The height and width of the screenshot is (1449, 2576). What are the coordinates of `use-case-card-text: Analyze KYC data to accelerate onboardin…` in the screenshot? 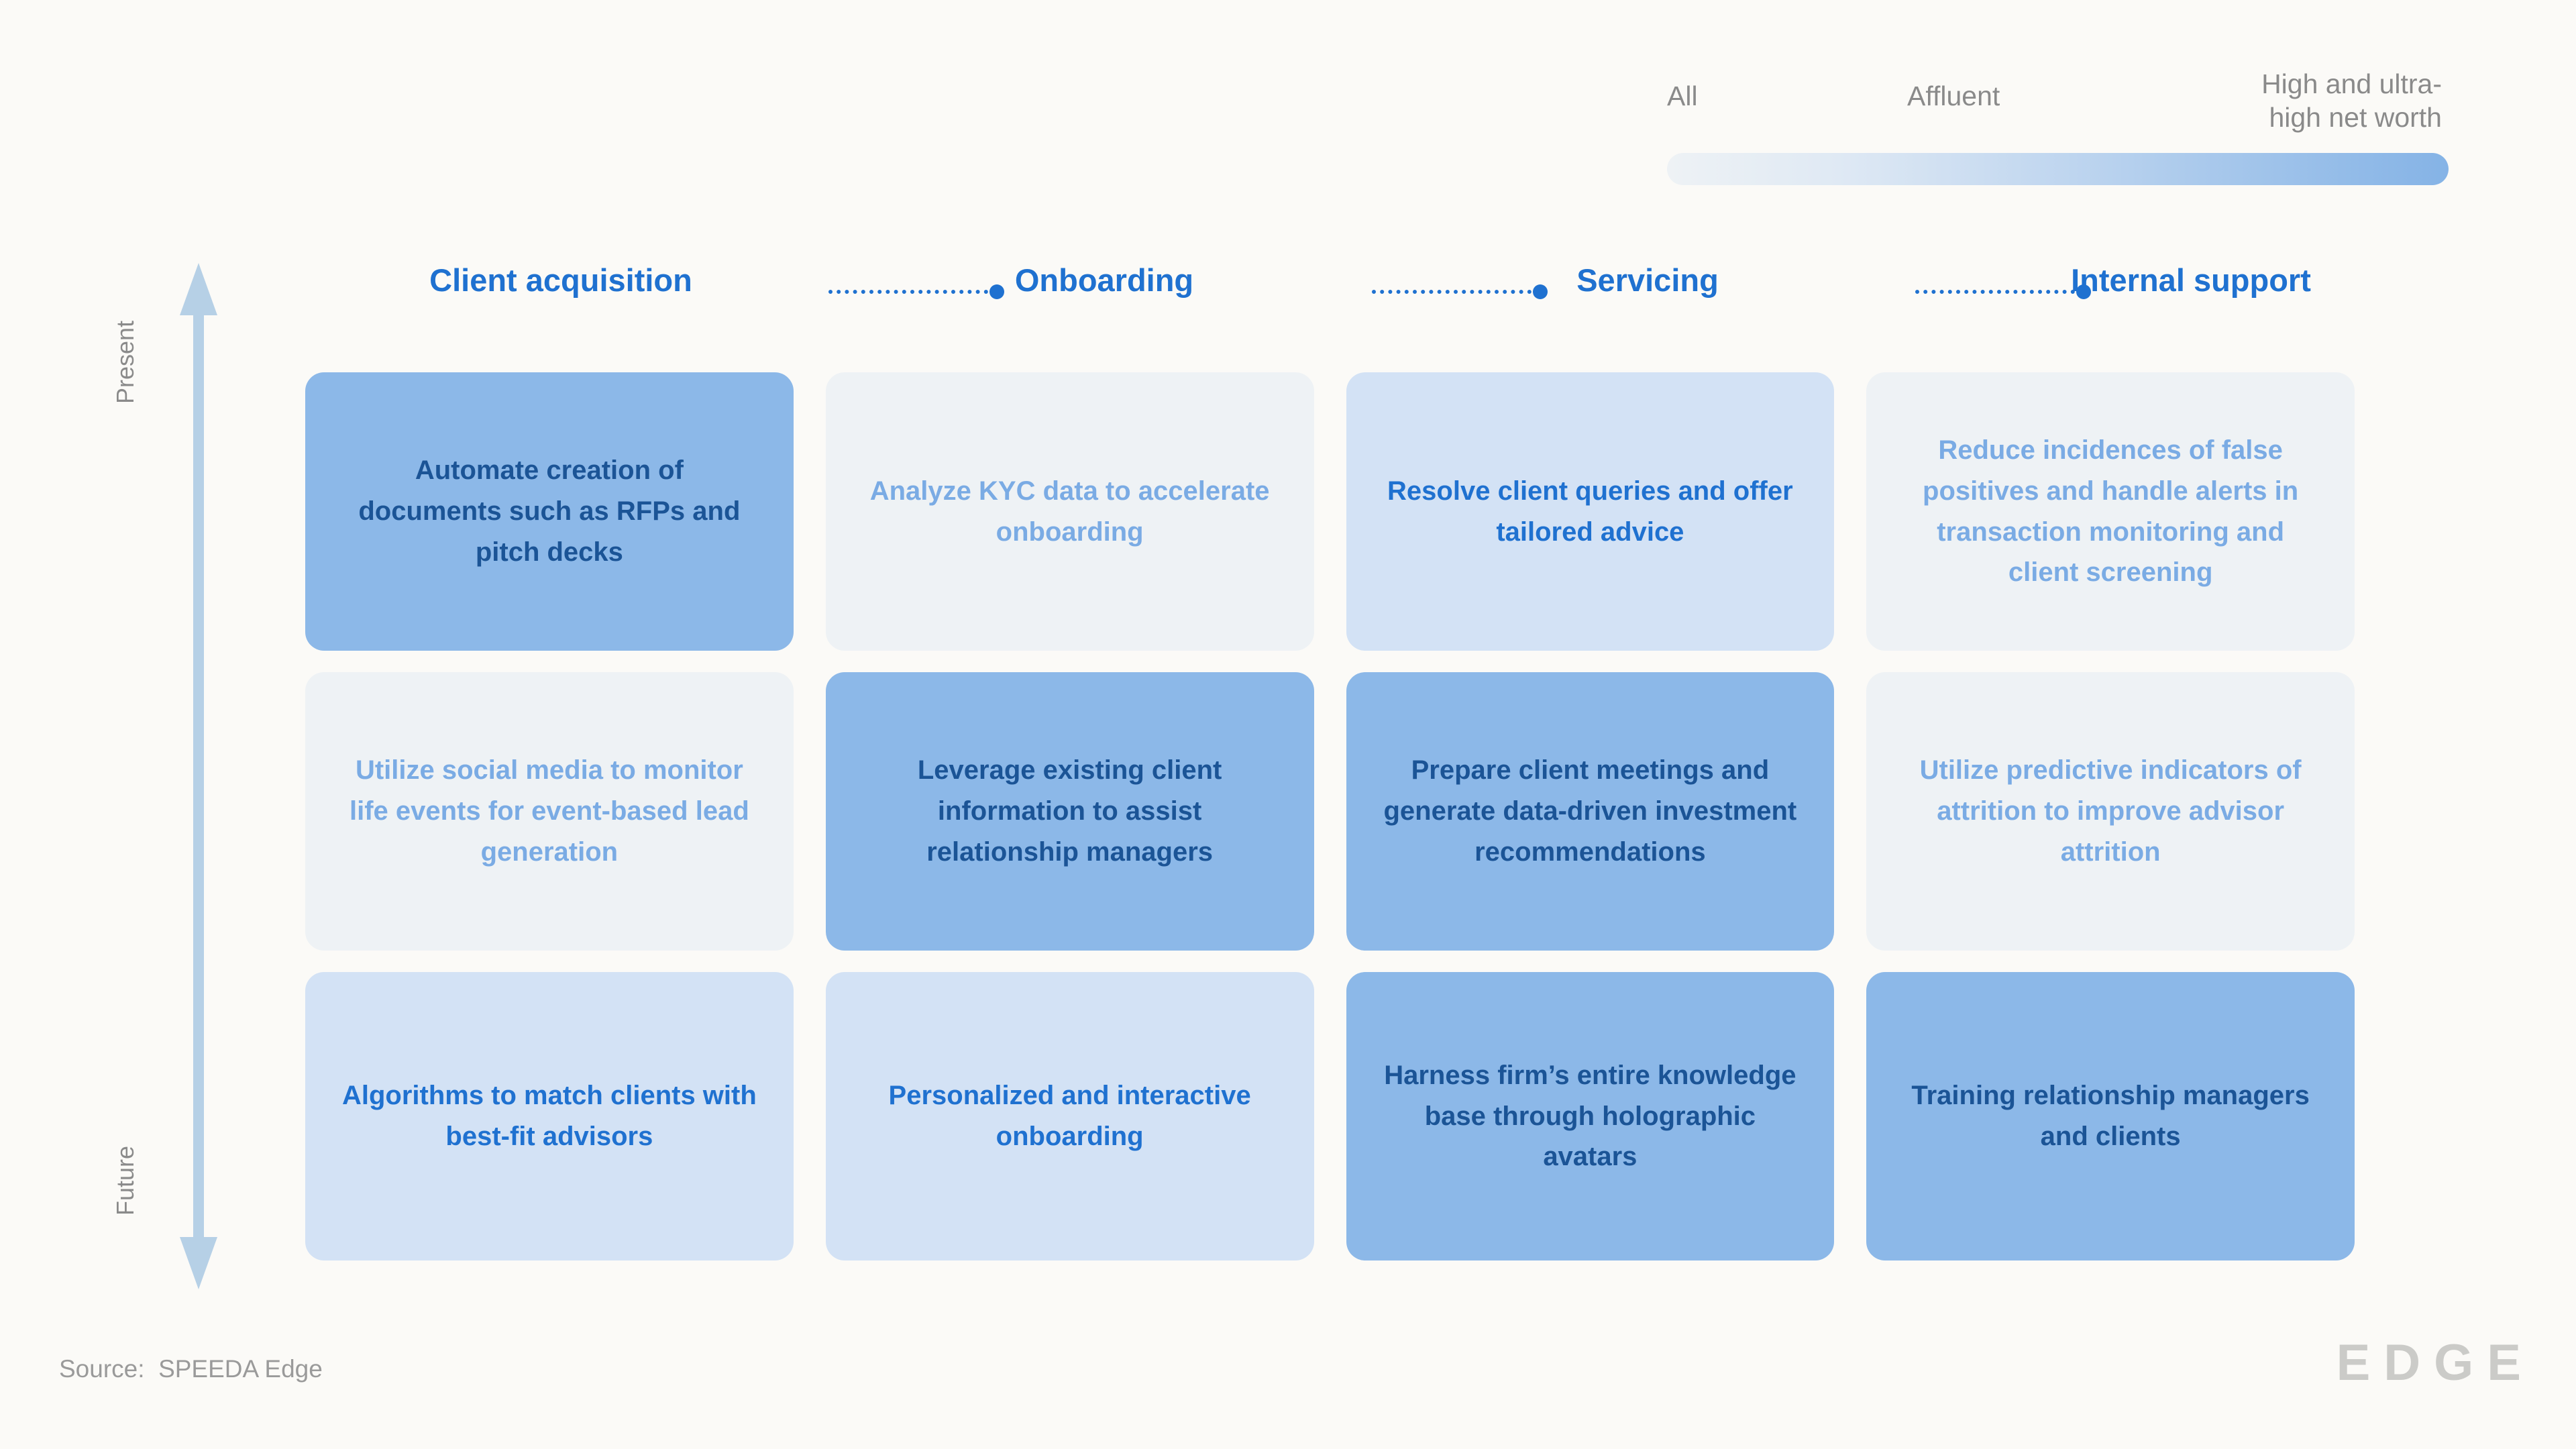 It's located at (1069, 511).